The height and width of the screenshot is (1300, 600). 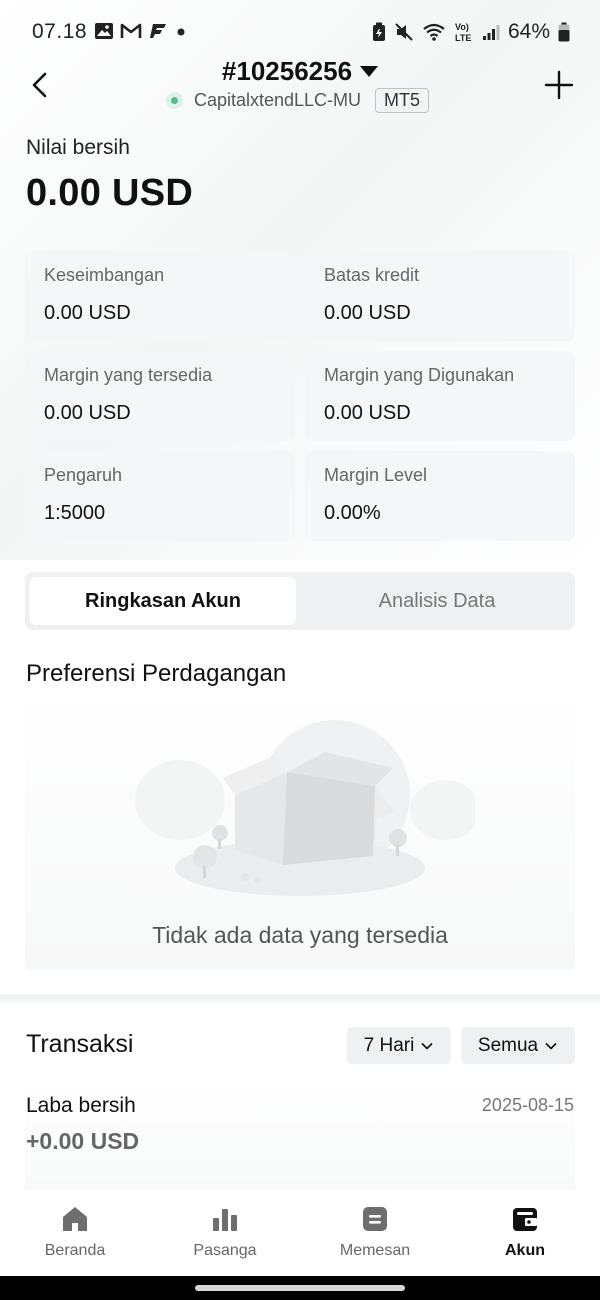 What do you see at coordinates (104, 275) in the screenshot?
I see `stat-label: Keseimbangan` at bounding box center [104, 275].